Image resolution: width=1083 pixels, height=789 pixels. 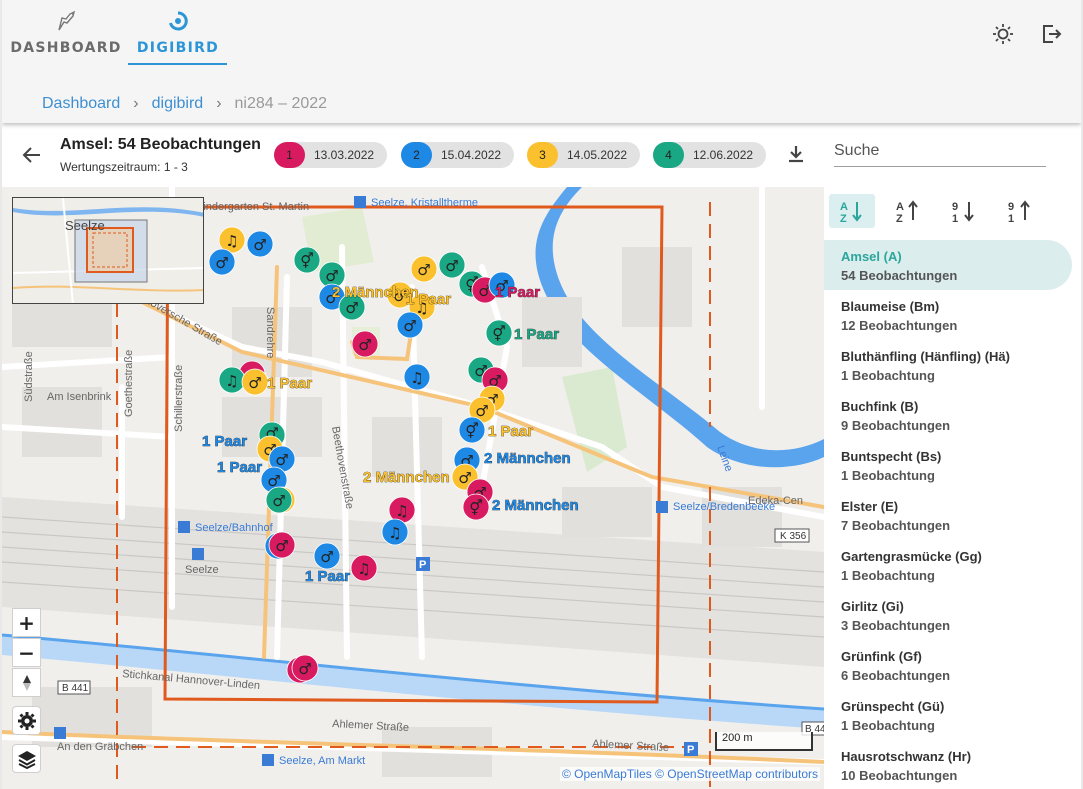 What do you see at coordinates (724, 507) in the screenshot?
I see `stop-bredenbeeke: Seelze/Bredenbeeke` at bounding box center [724, 507].